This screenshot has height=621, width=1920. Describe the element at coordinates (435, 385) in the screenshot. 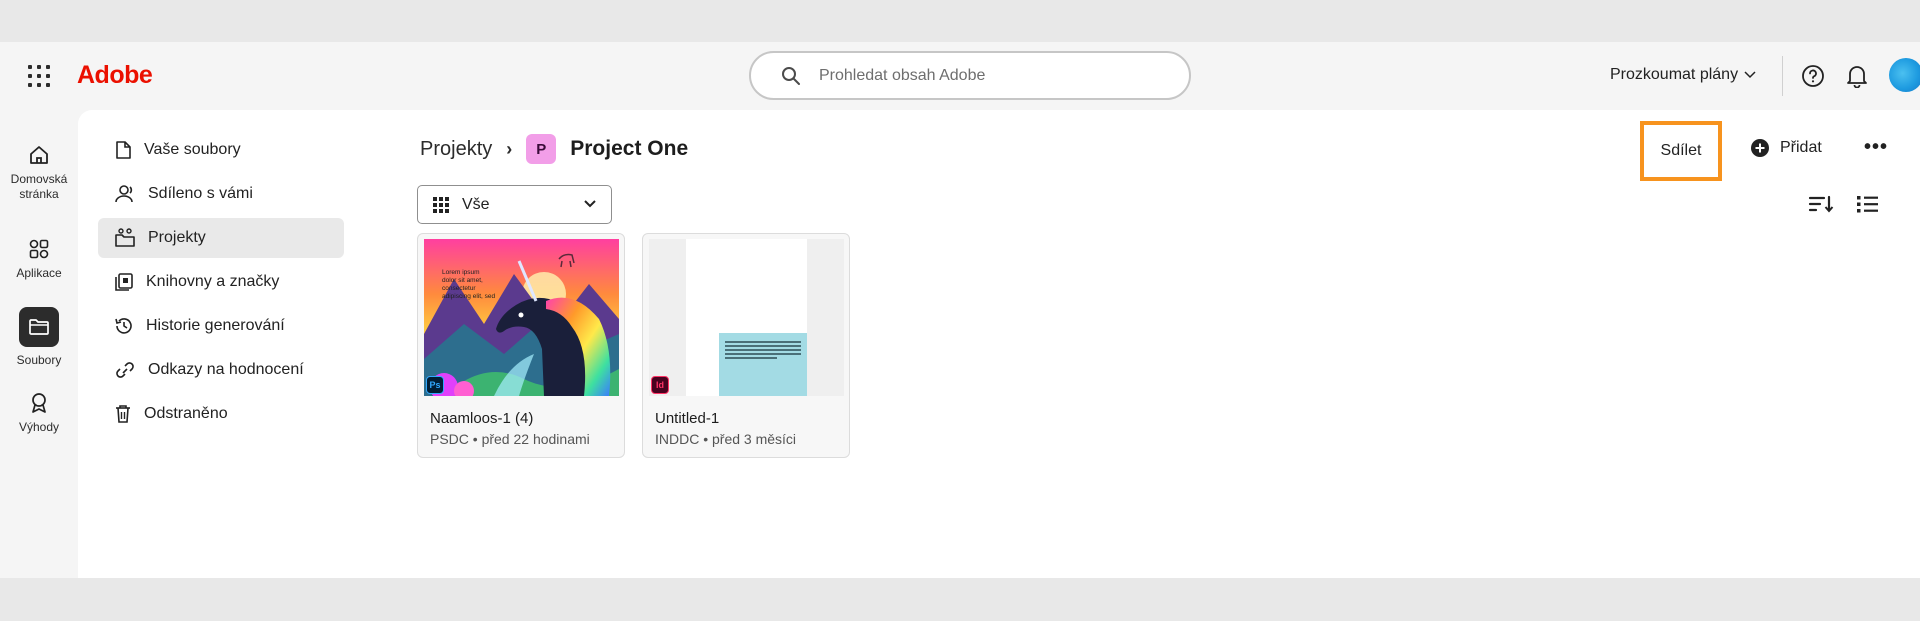

I see `photoshop-app-icon: Ps` at that location.